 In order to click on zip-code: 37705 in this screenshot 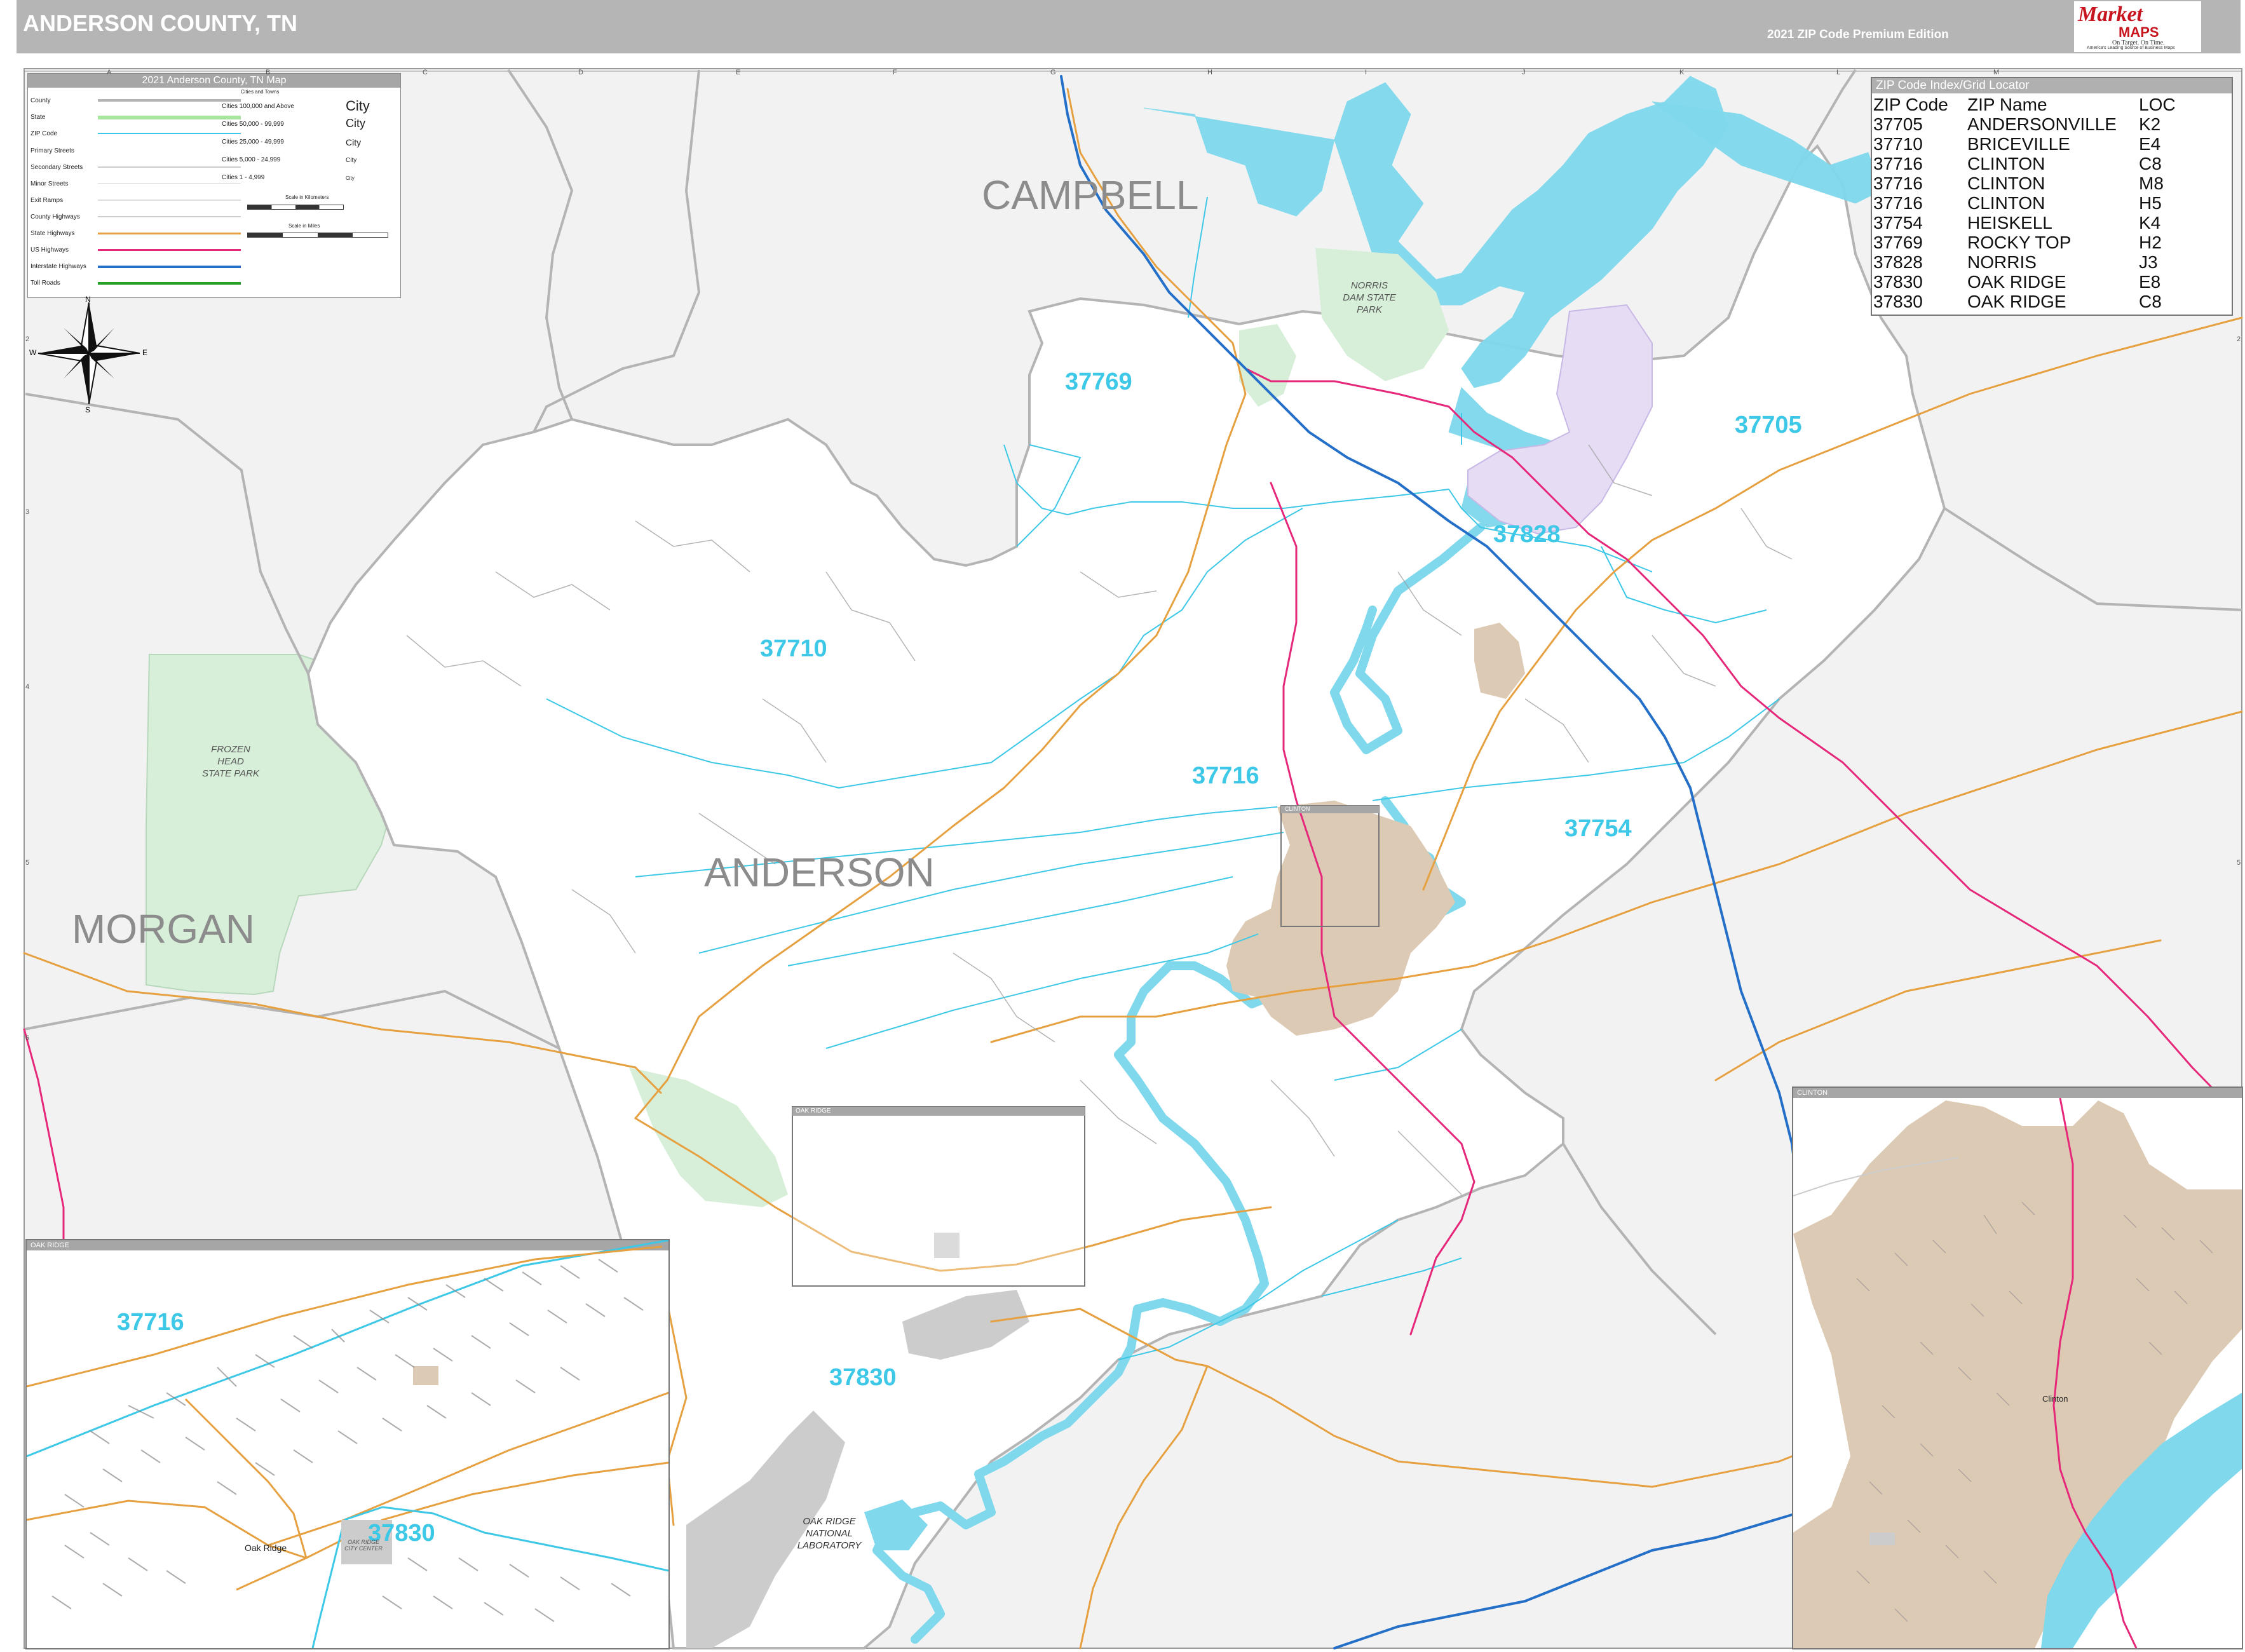, I will do `click(1898, 124)`.